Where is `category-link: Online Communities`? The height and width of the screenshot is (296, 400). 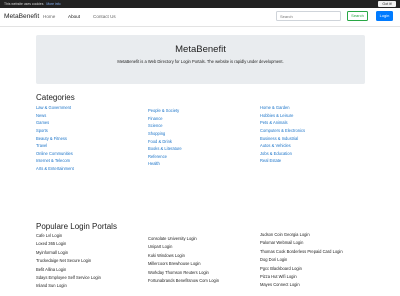
category-link: Online Communities is located at coordinates (55, 154).